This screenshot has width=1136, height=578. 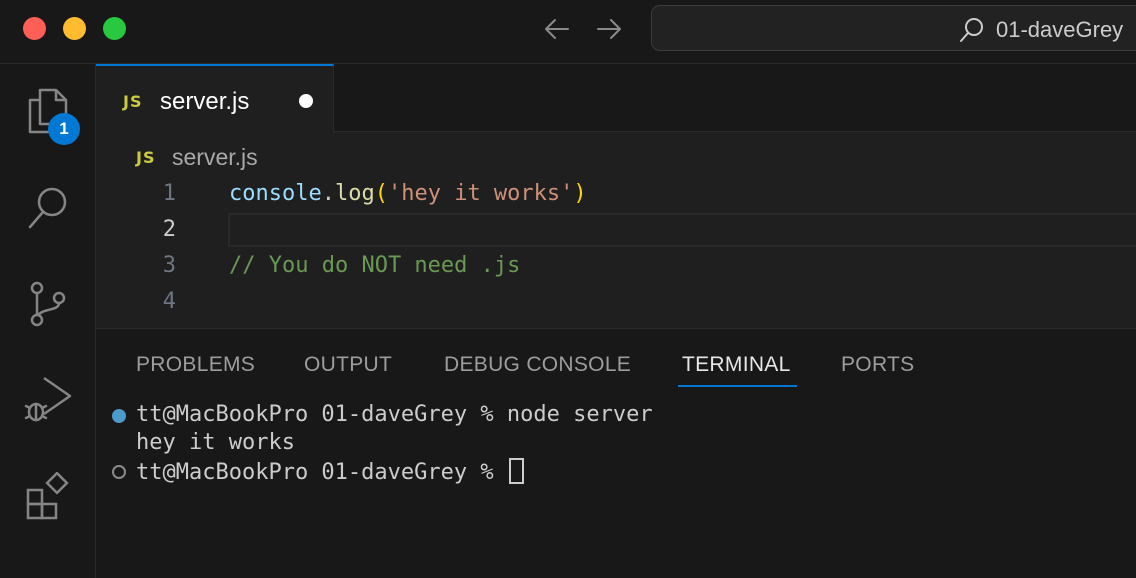 What do you see at coordinates (893, 28) in the screenshot?
I see `command-center-search: 01-daveGrey` at bounding box center [893, 28].